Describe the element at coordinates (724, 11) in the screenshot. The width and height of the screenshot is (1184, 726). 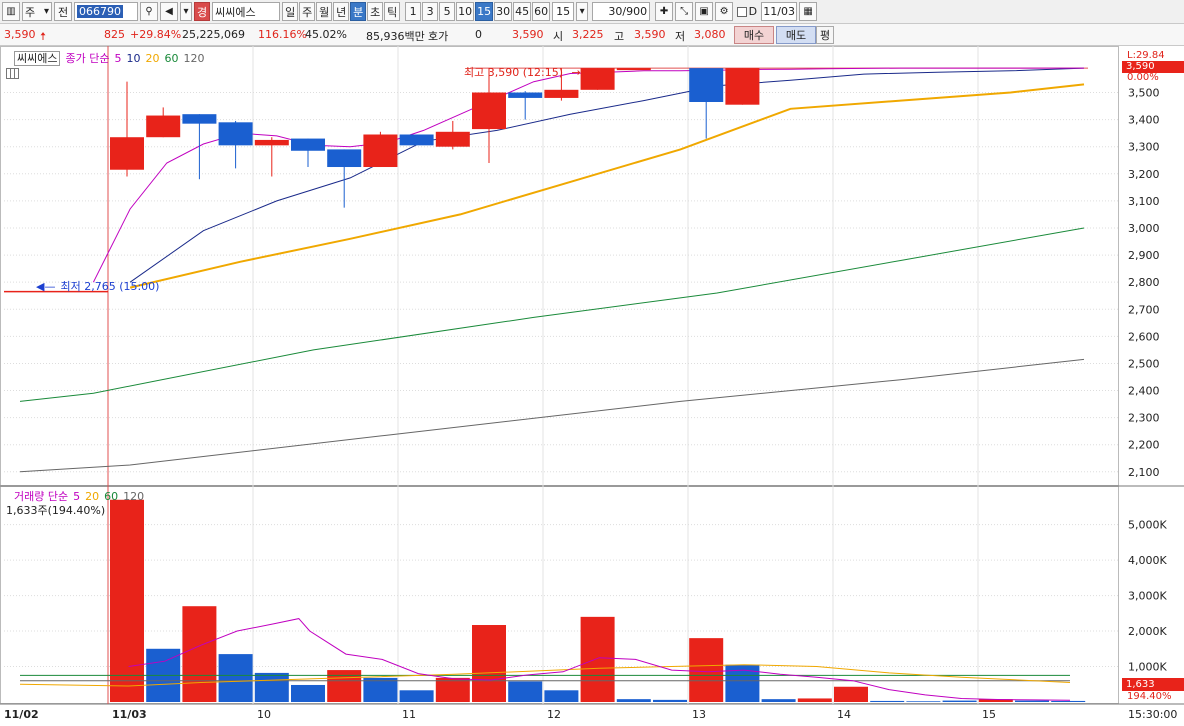
I see `gear-icon: ⚙` at that location.